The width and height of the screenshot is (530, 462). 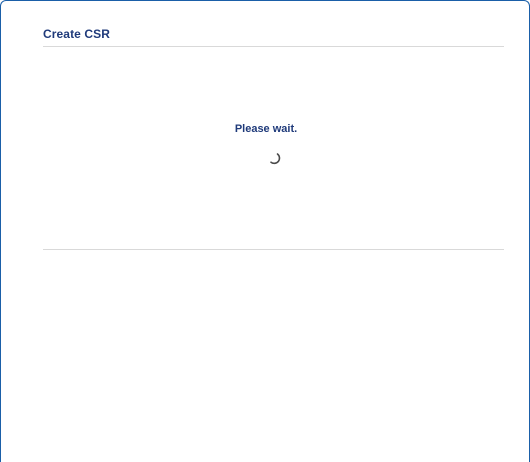 What do you see at coordinates (77, 34) in the screenshot?
I see `page-title: Create CSR` at bounding box center [77, 34].